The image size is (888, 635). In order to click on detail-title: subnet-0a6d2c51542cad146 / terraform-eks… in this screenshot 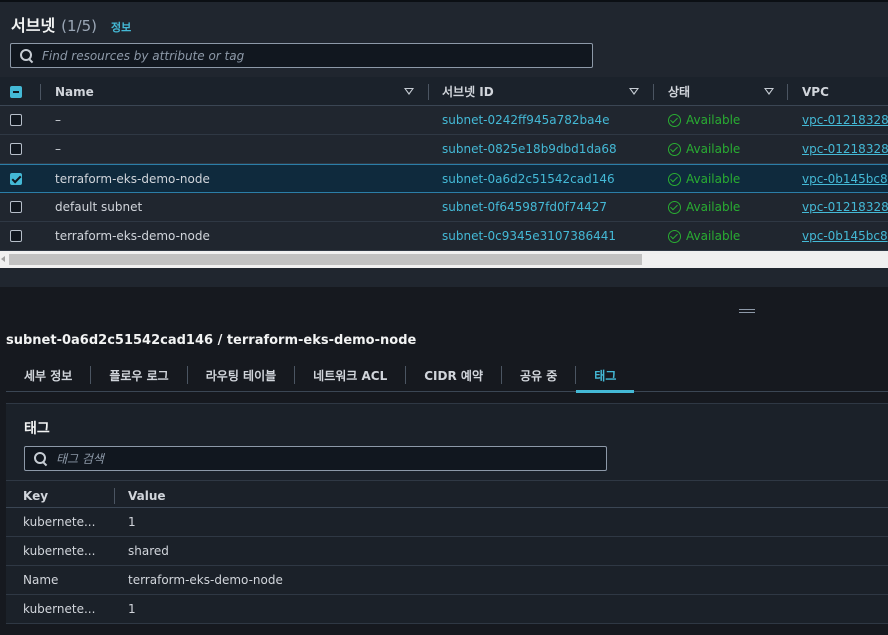, I will do `click(211, 340)`.